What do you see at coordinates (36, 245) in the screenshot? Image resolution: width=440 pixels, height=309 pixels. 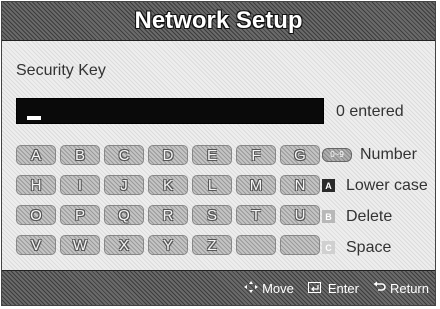 I see `key-v: V` at bounding box center [36, 245].